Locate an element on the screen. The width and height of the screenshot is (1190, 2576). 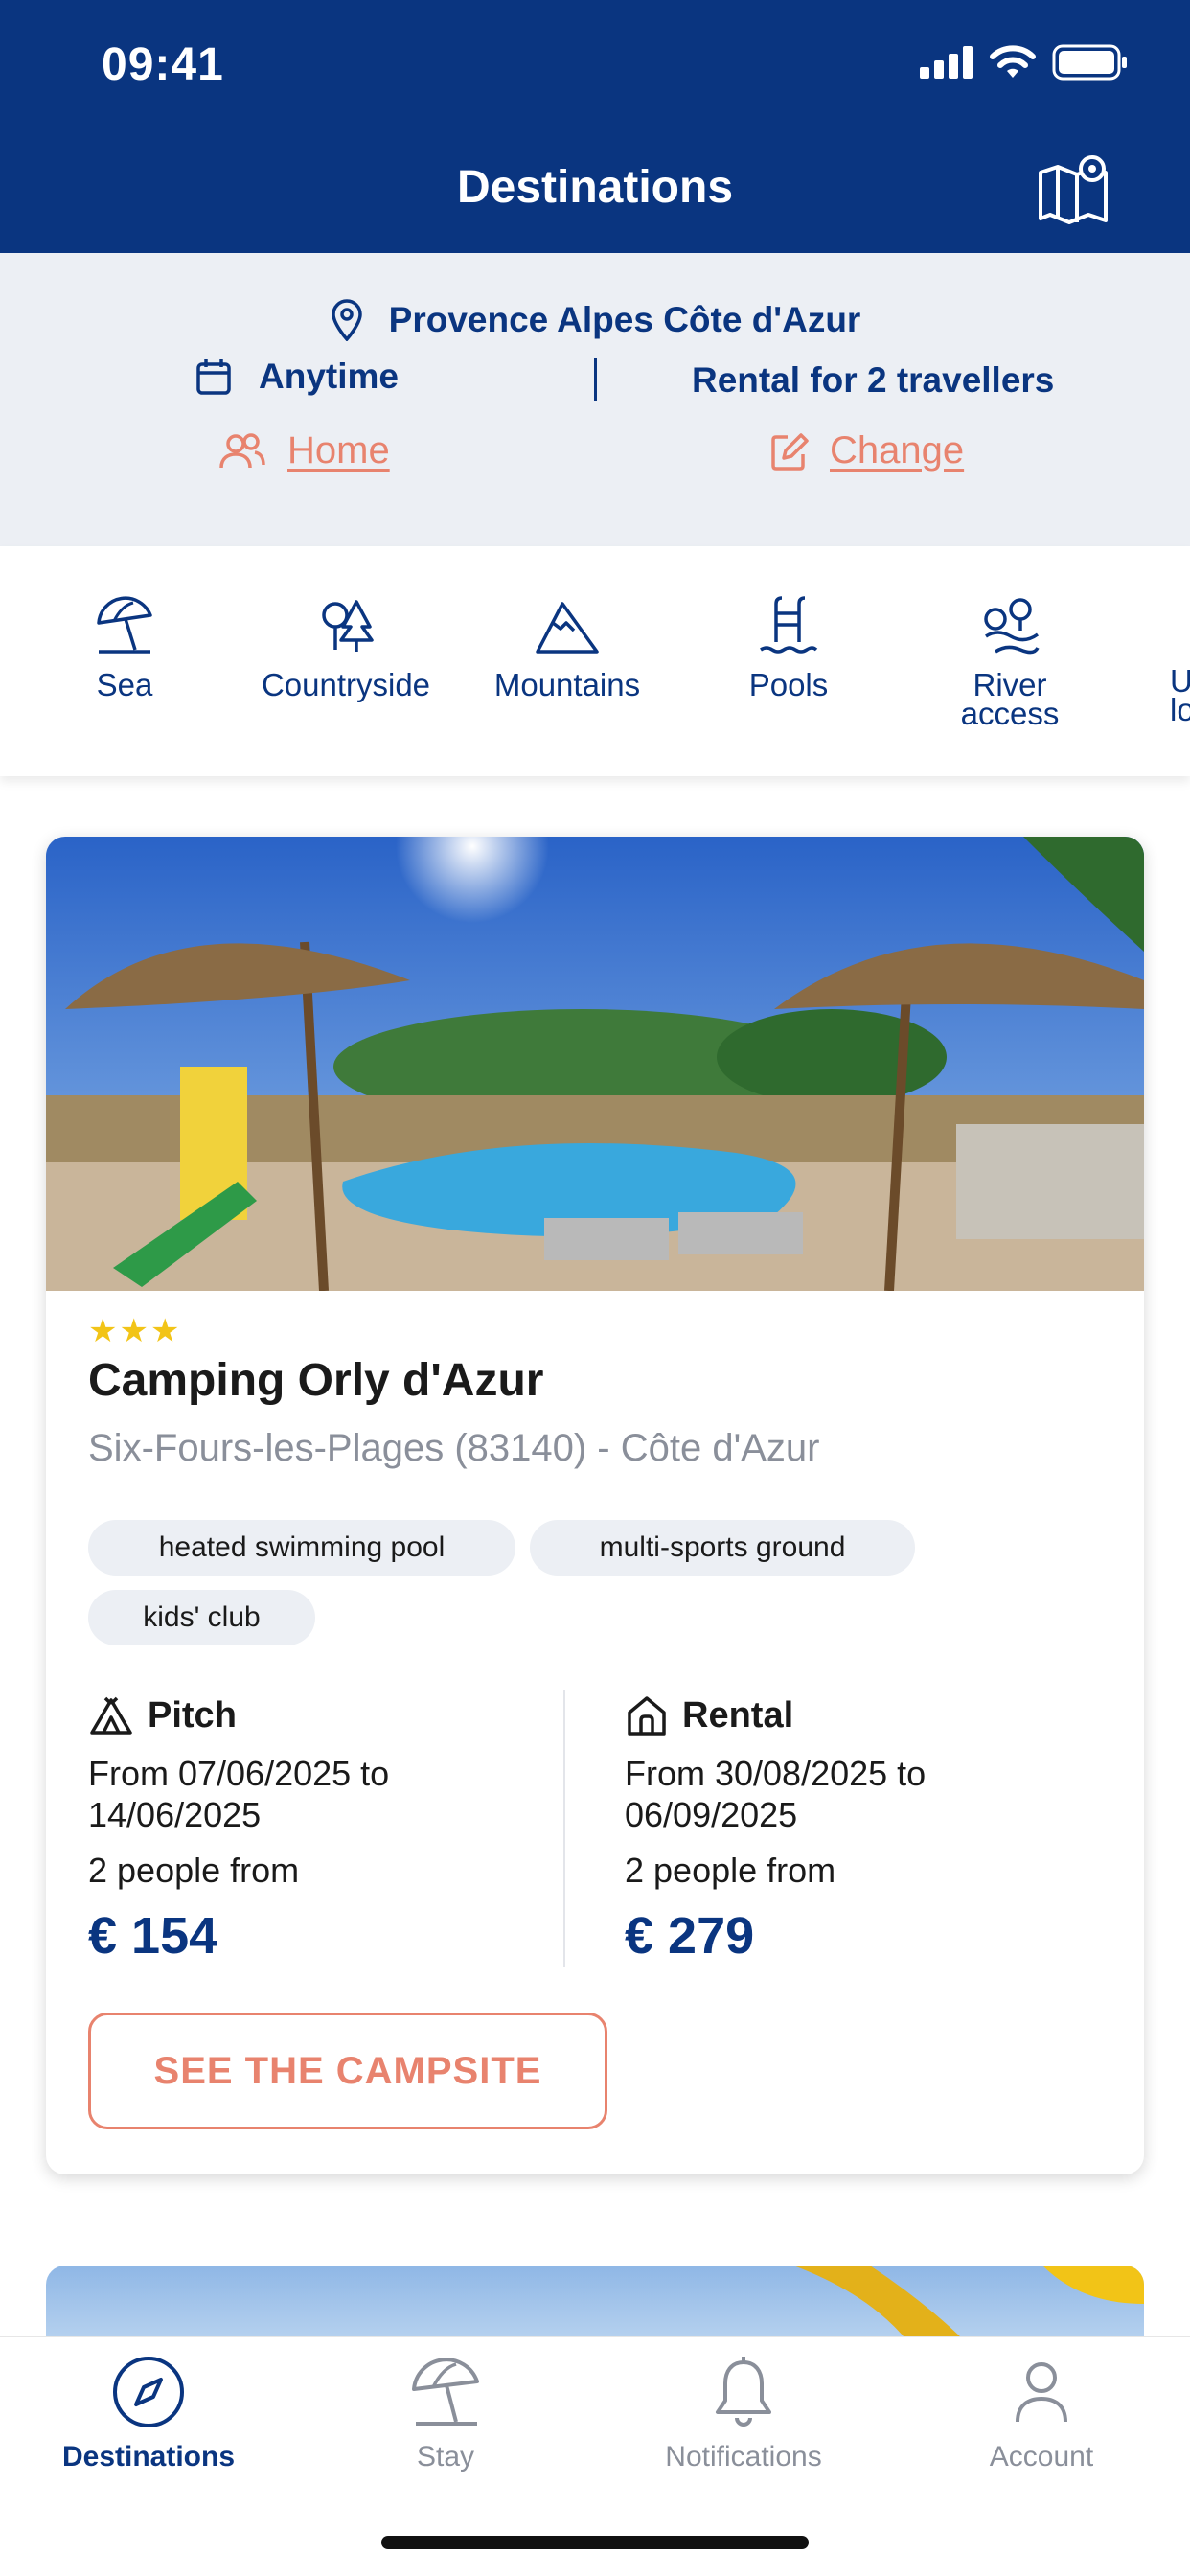
user-icon is located at coordinates (1041, 2392).